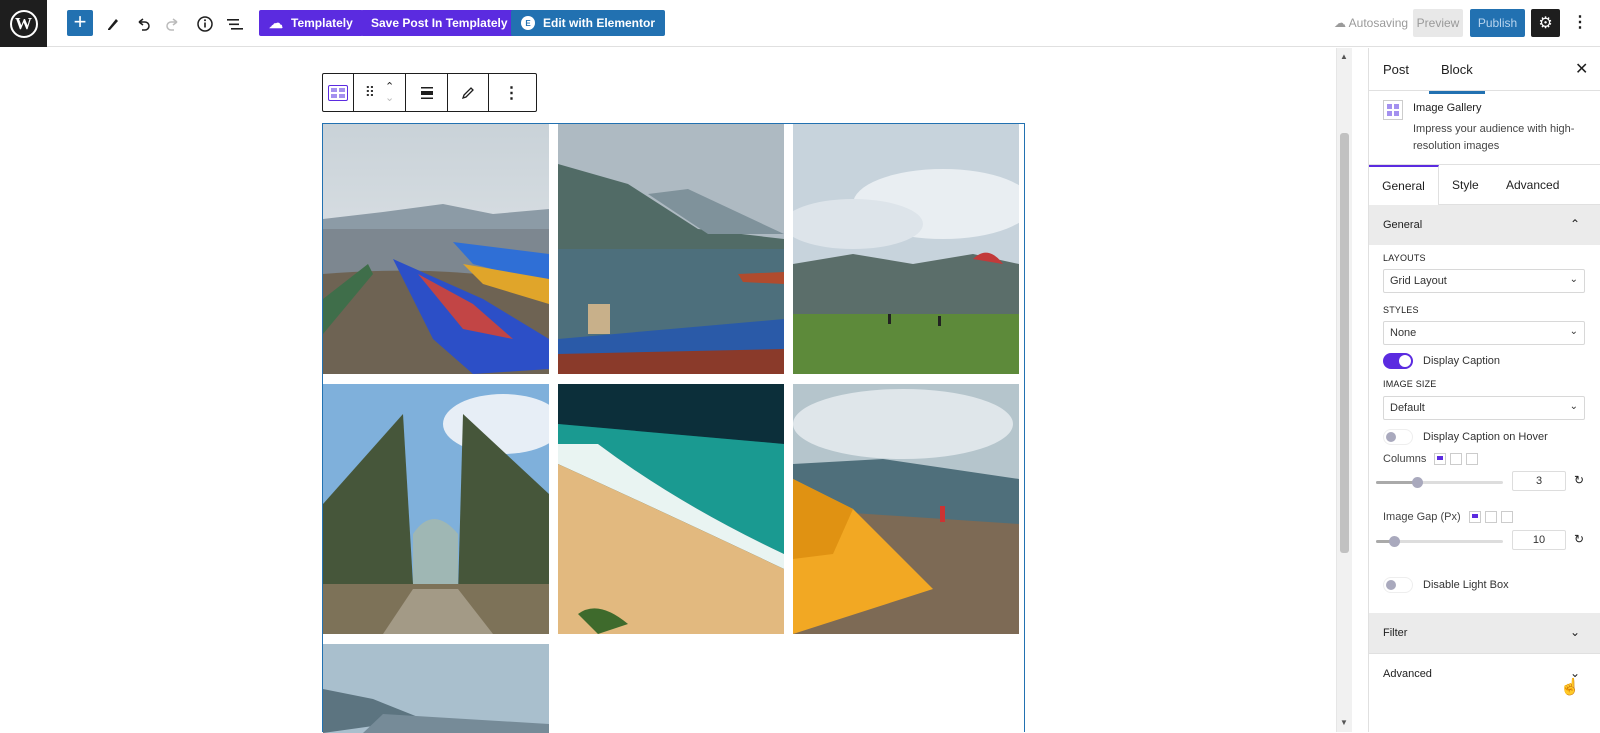  What do you see at coordinates (1404, 185) in the screenshot?
I see `tab-general: General` at bounding box center [1404, 185].